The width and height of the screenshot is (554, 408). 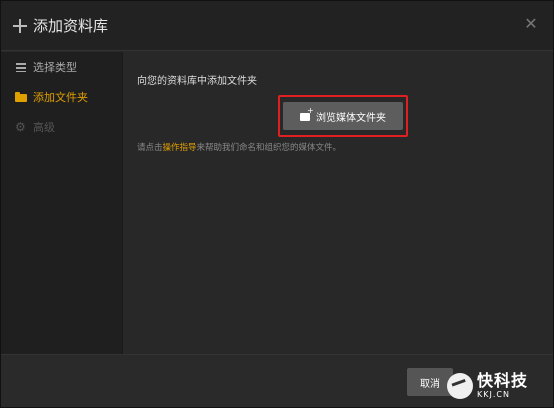 I want to click on watermark-text: 快科技 KKJ.CN, so click(x=502, y=386).